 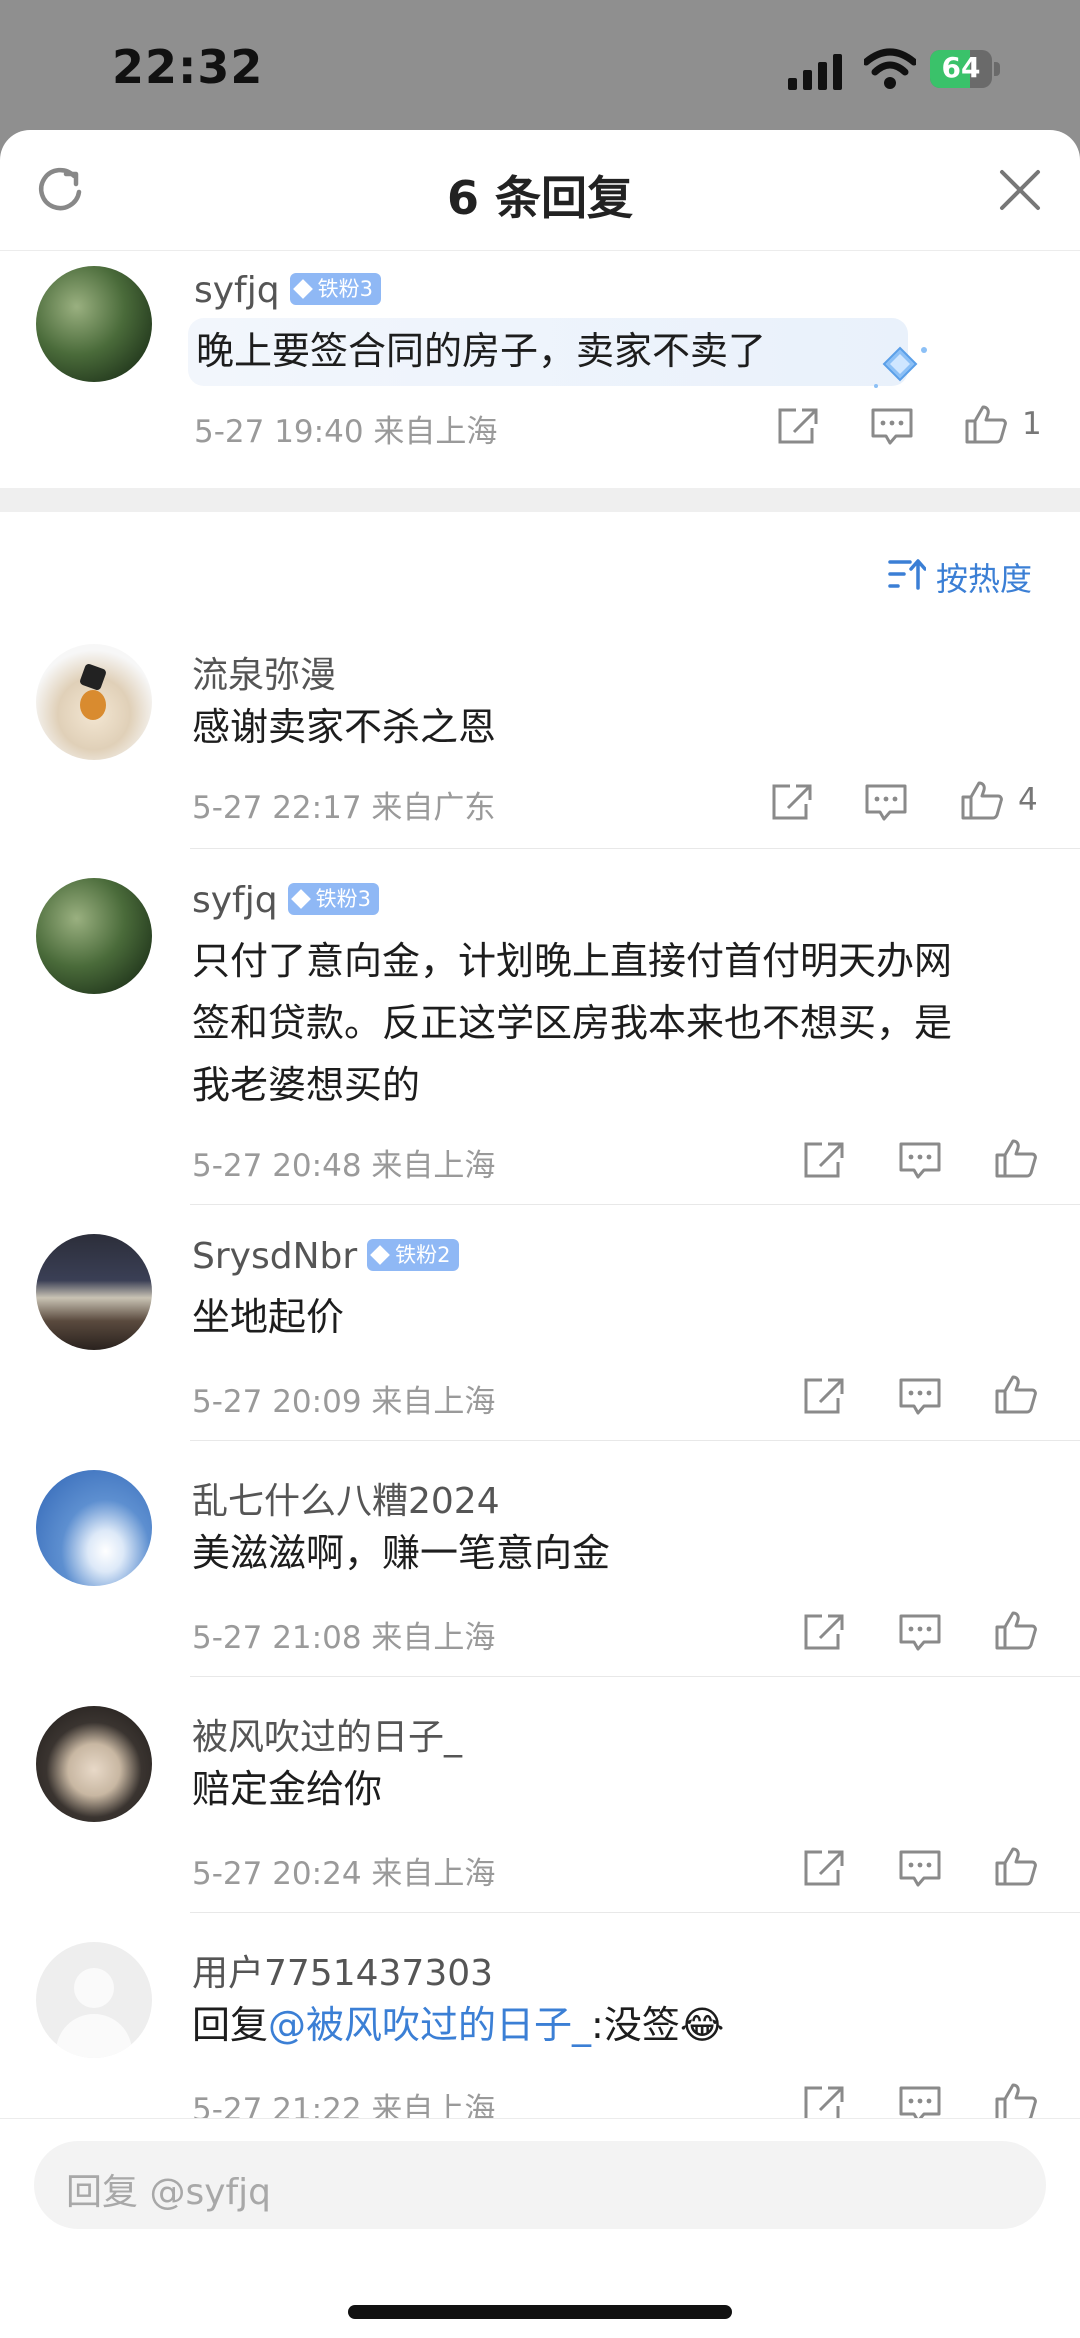 I want to click on reply-meta: 5-27 21:08 来自上海, so click(x=344, y=1638).